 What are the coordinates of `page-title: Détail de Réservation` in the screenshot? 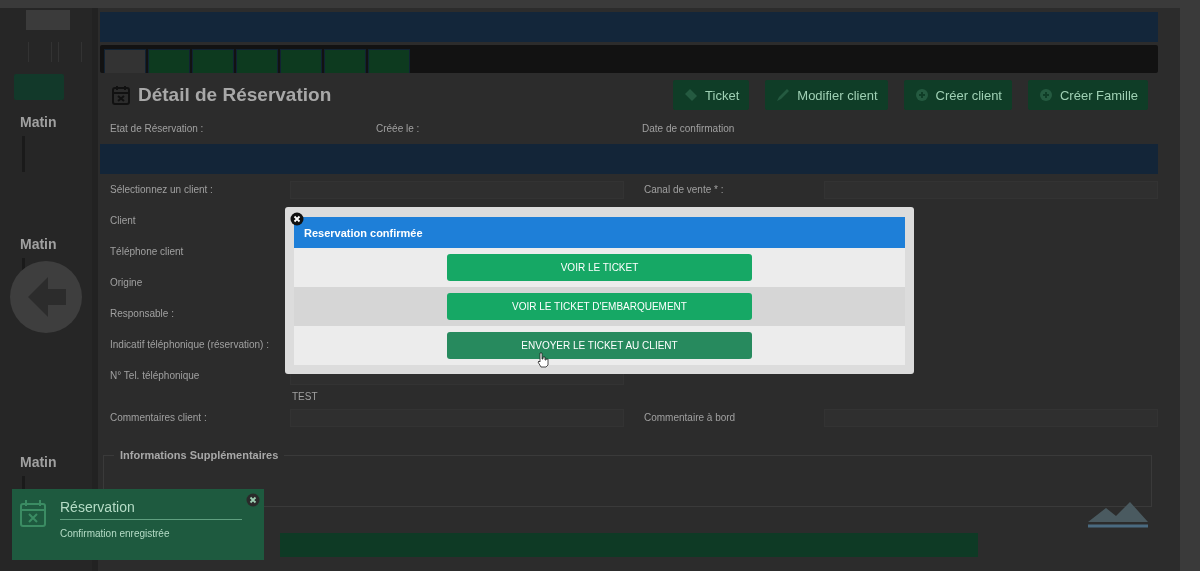 It's located at (235, 95).